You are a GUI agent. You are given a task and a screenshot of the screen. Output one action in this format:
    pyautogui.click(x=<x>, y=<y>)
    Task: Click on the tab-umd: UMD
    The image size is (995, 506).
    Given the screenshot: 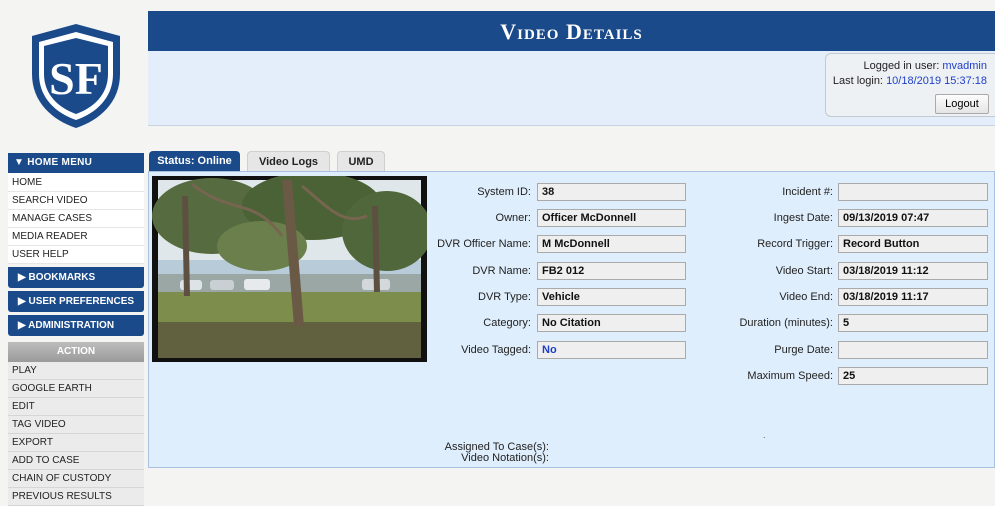 What is the action you would take?
    pyautogui.click(x=361, y=161)
    